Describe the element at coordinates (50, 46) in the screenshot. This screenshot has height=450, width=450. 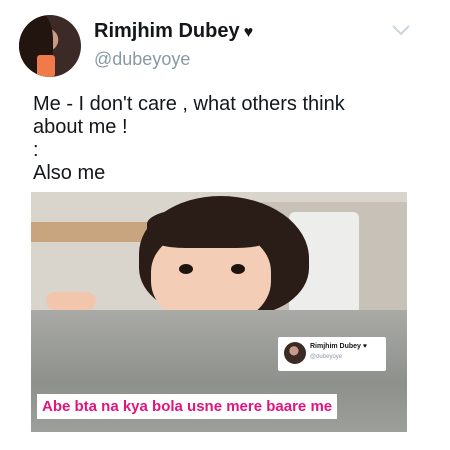
I see `avatar` at that location.